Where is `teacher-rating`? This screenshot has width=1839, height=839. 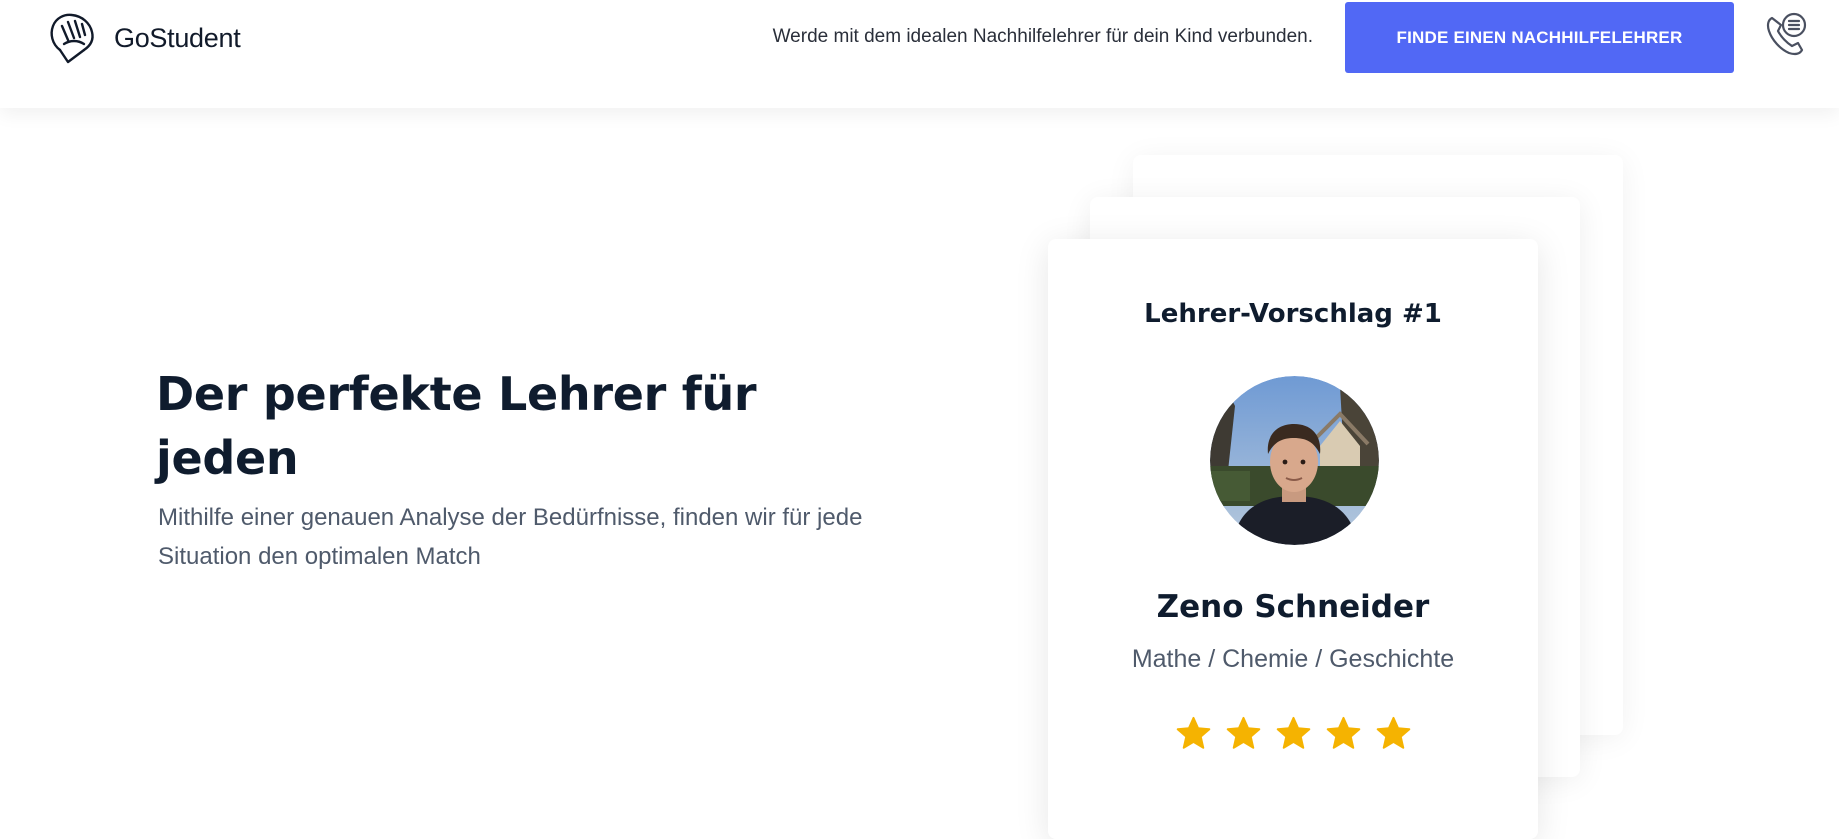
teacher-rating is located at coordinates (1293, 734).